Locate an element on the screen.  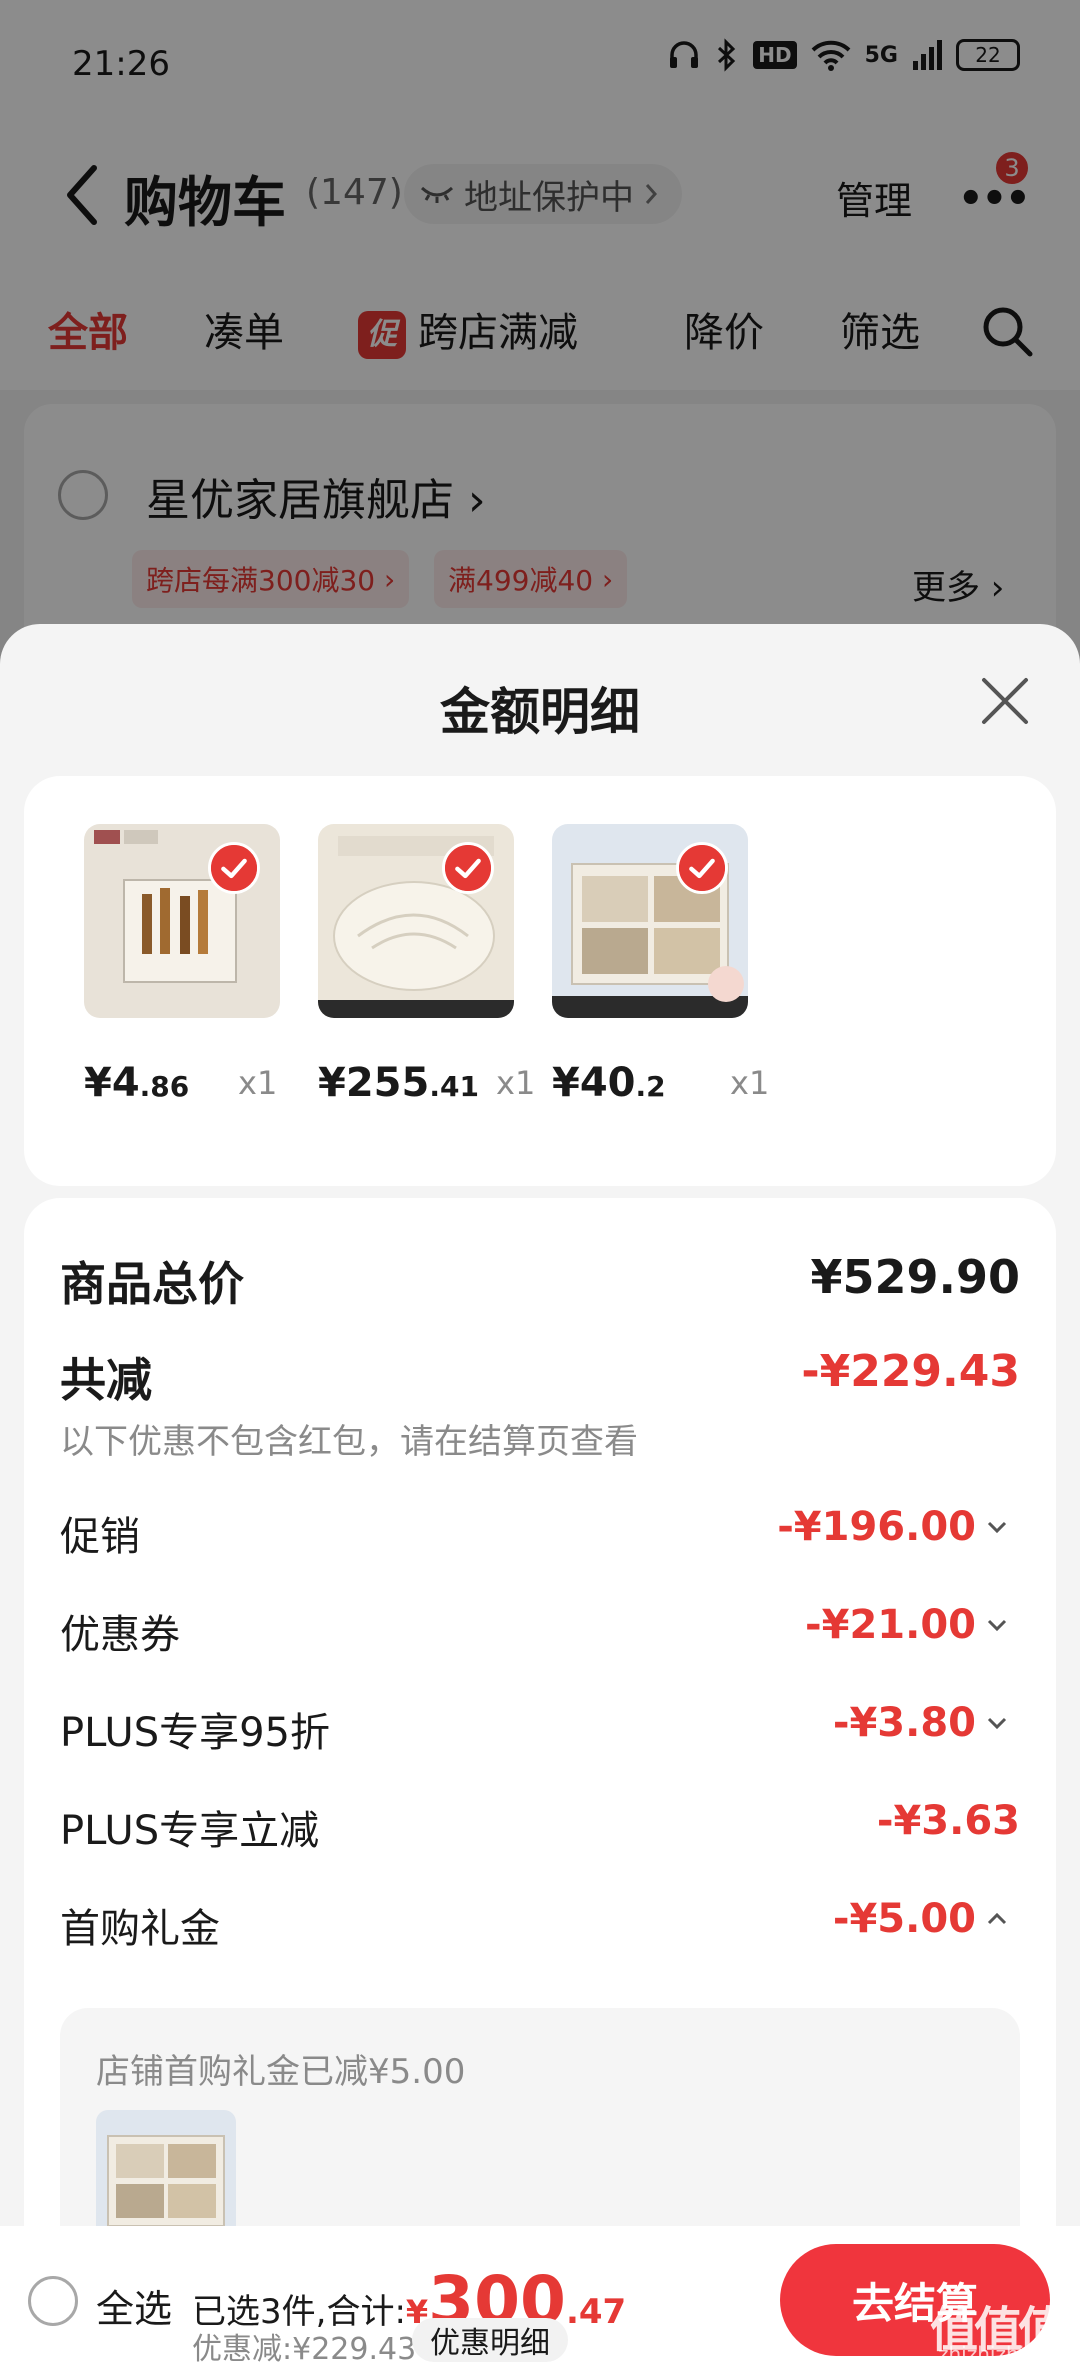
product-price: ¥255.41 is located at coordinates (398, 1083).